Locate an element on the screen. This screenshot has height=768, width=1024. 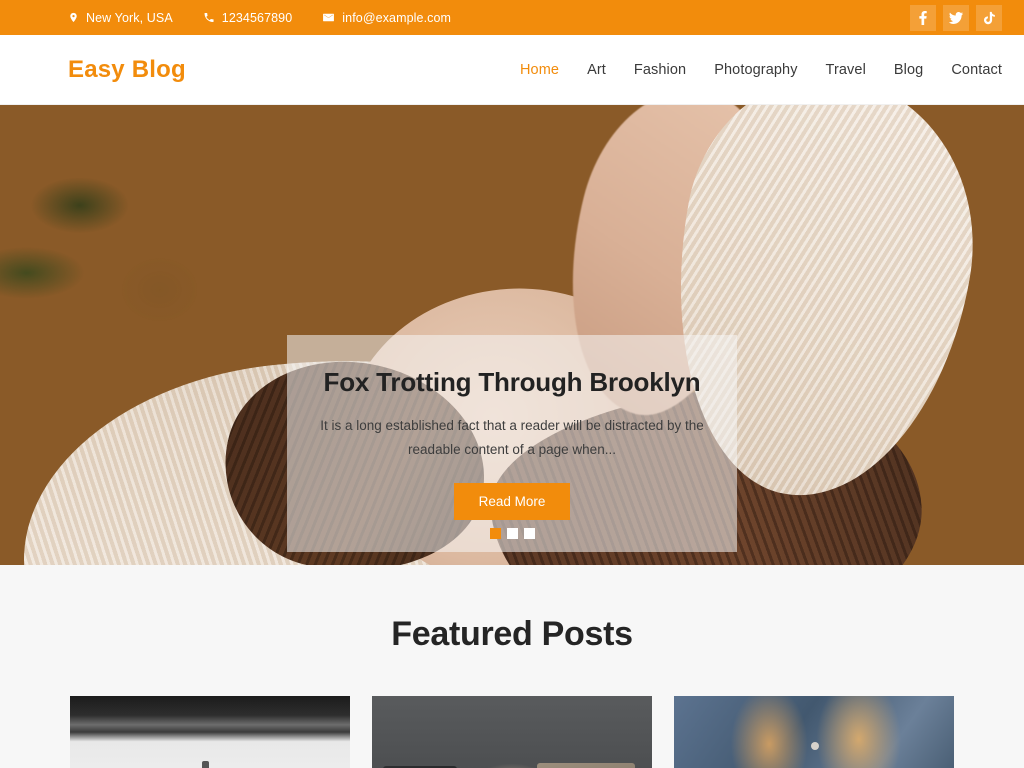
tiktok-link is located at coordinates (989, 17).